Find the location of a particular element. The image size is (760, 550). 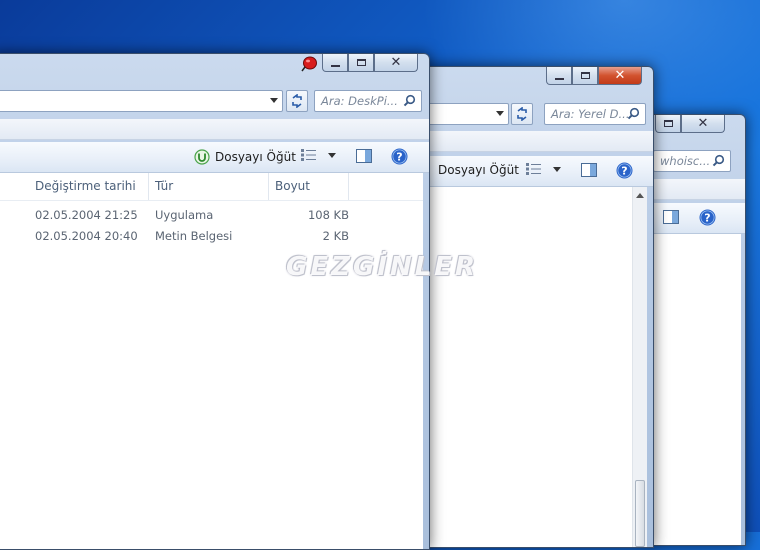

table-row: 02.05.2004 21:25 Uygulama 108 KB is located at coordinates (211, 215).